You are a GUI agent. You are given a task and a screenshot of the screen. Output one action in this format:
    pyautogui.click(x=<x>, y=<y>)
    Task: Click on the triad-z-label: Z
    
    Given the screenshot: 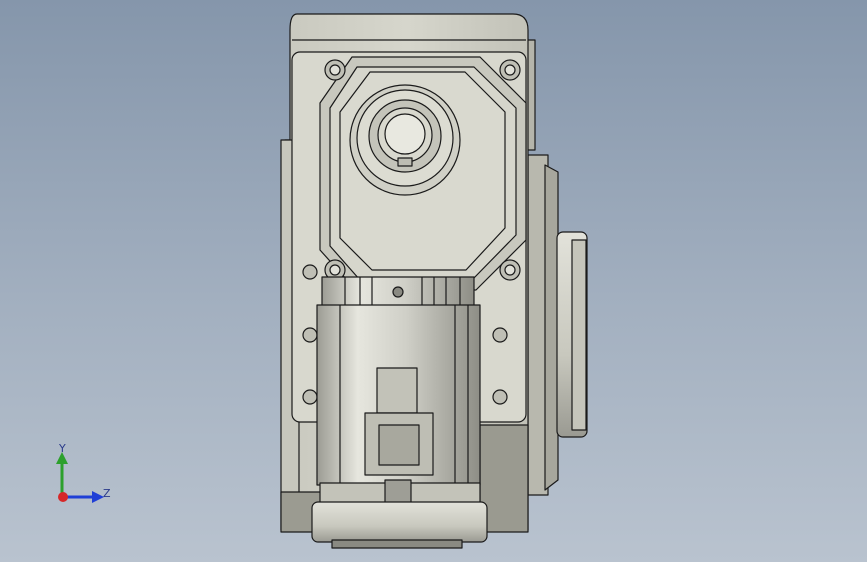 What is the action you would take?
    pyautogui.click(x=107, y=493)
    